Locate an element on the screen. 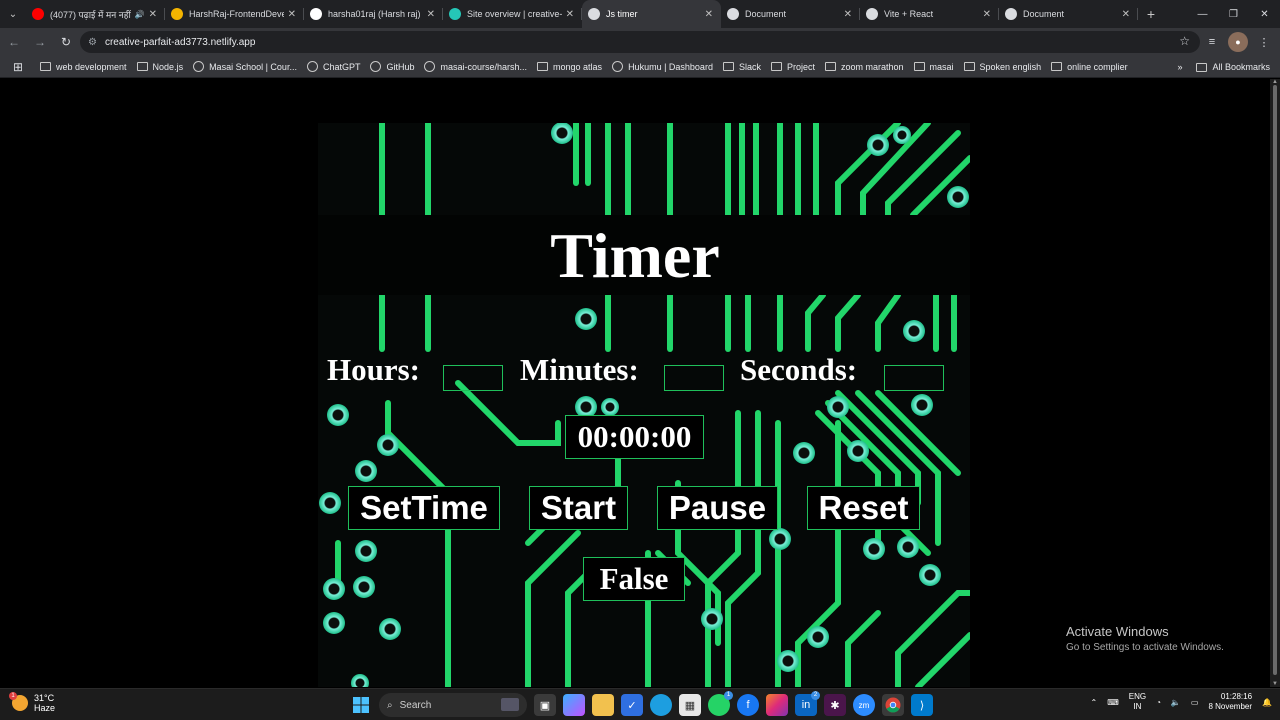 The image size is (1280, 720). clock: 01:28:16 8 November is located at coordinates (1230, 702).